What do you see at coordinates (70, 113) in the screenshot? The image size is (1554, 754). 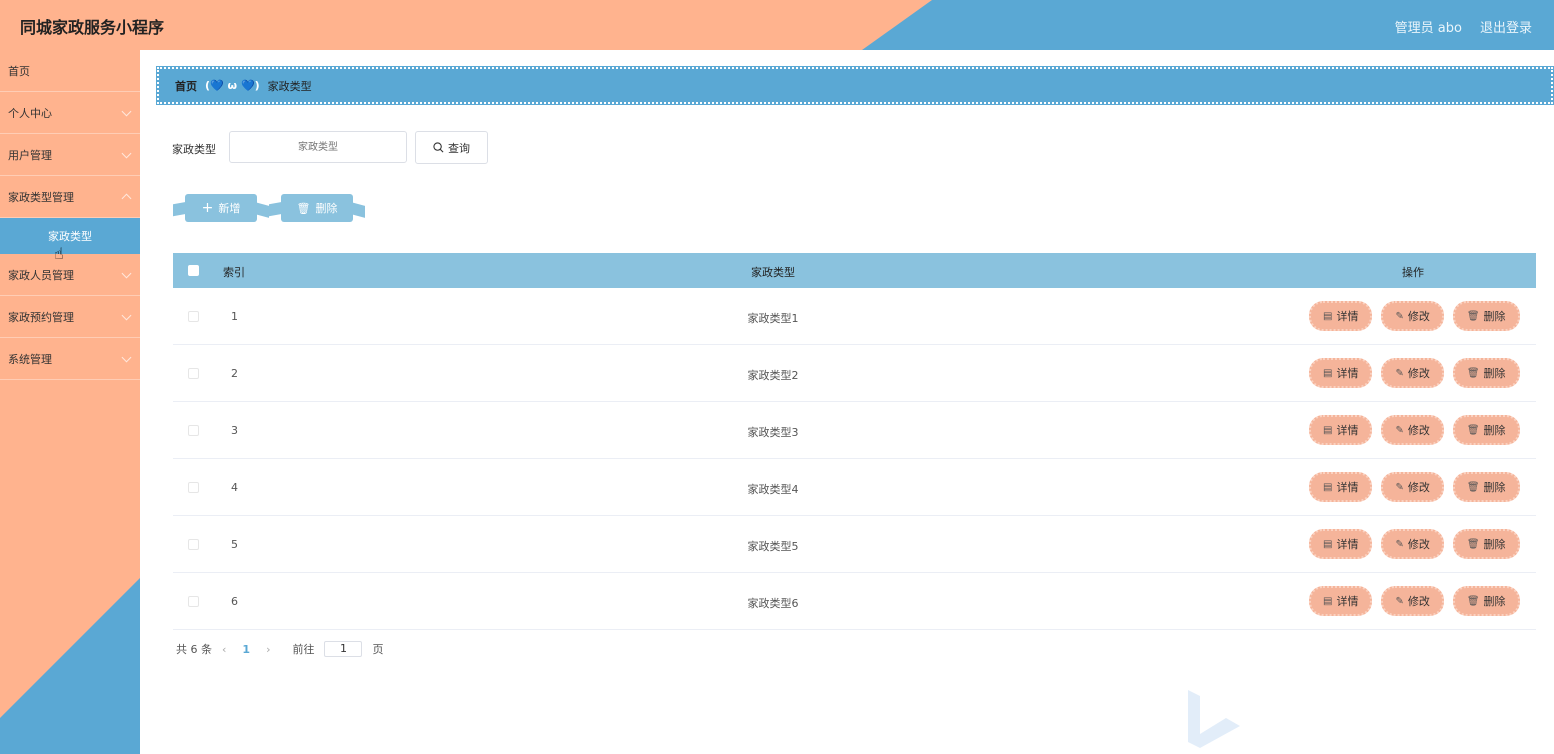 I see `sidebar-item-personal-center: 个人中心` at bounding box center [70, 113].